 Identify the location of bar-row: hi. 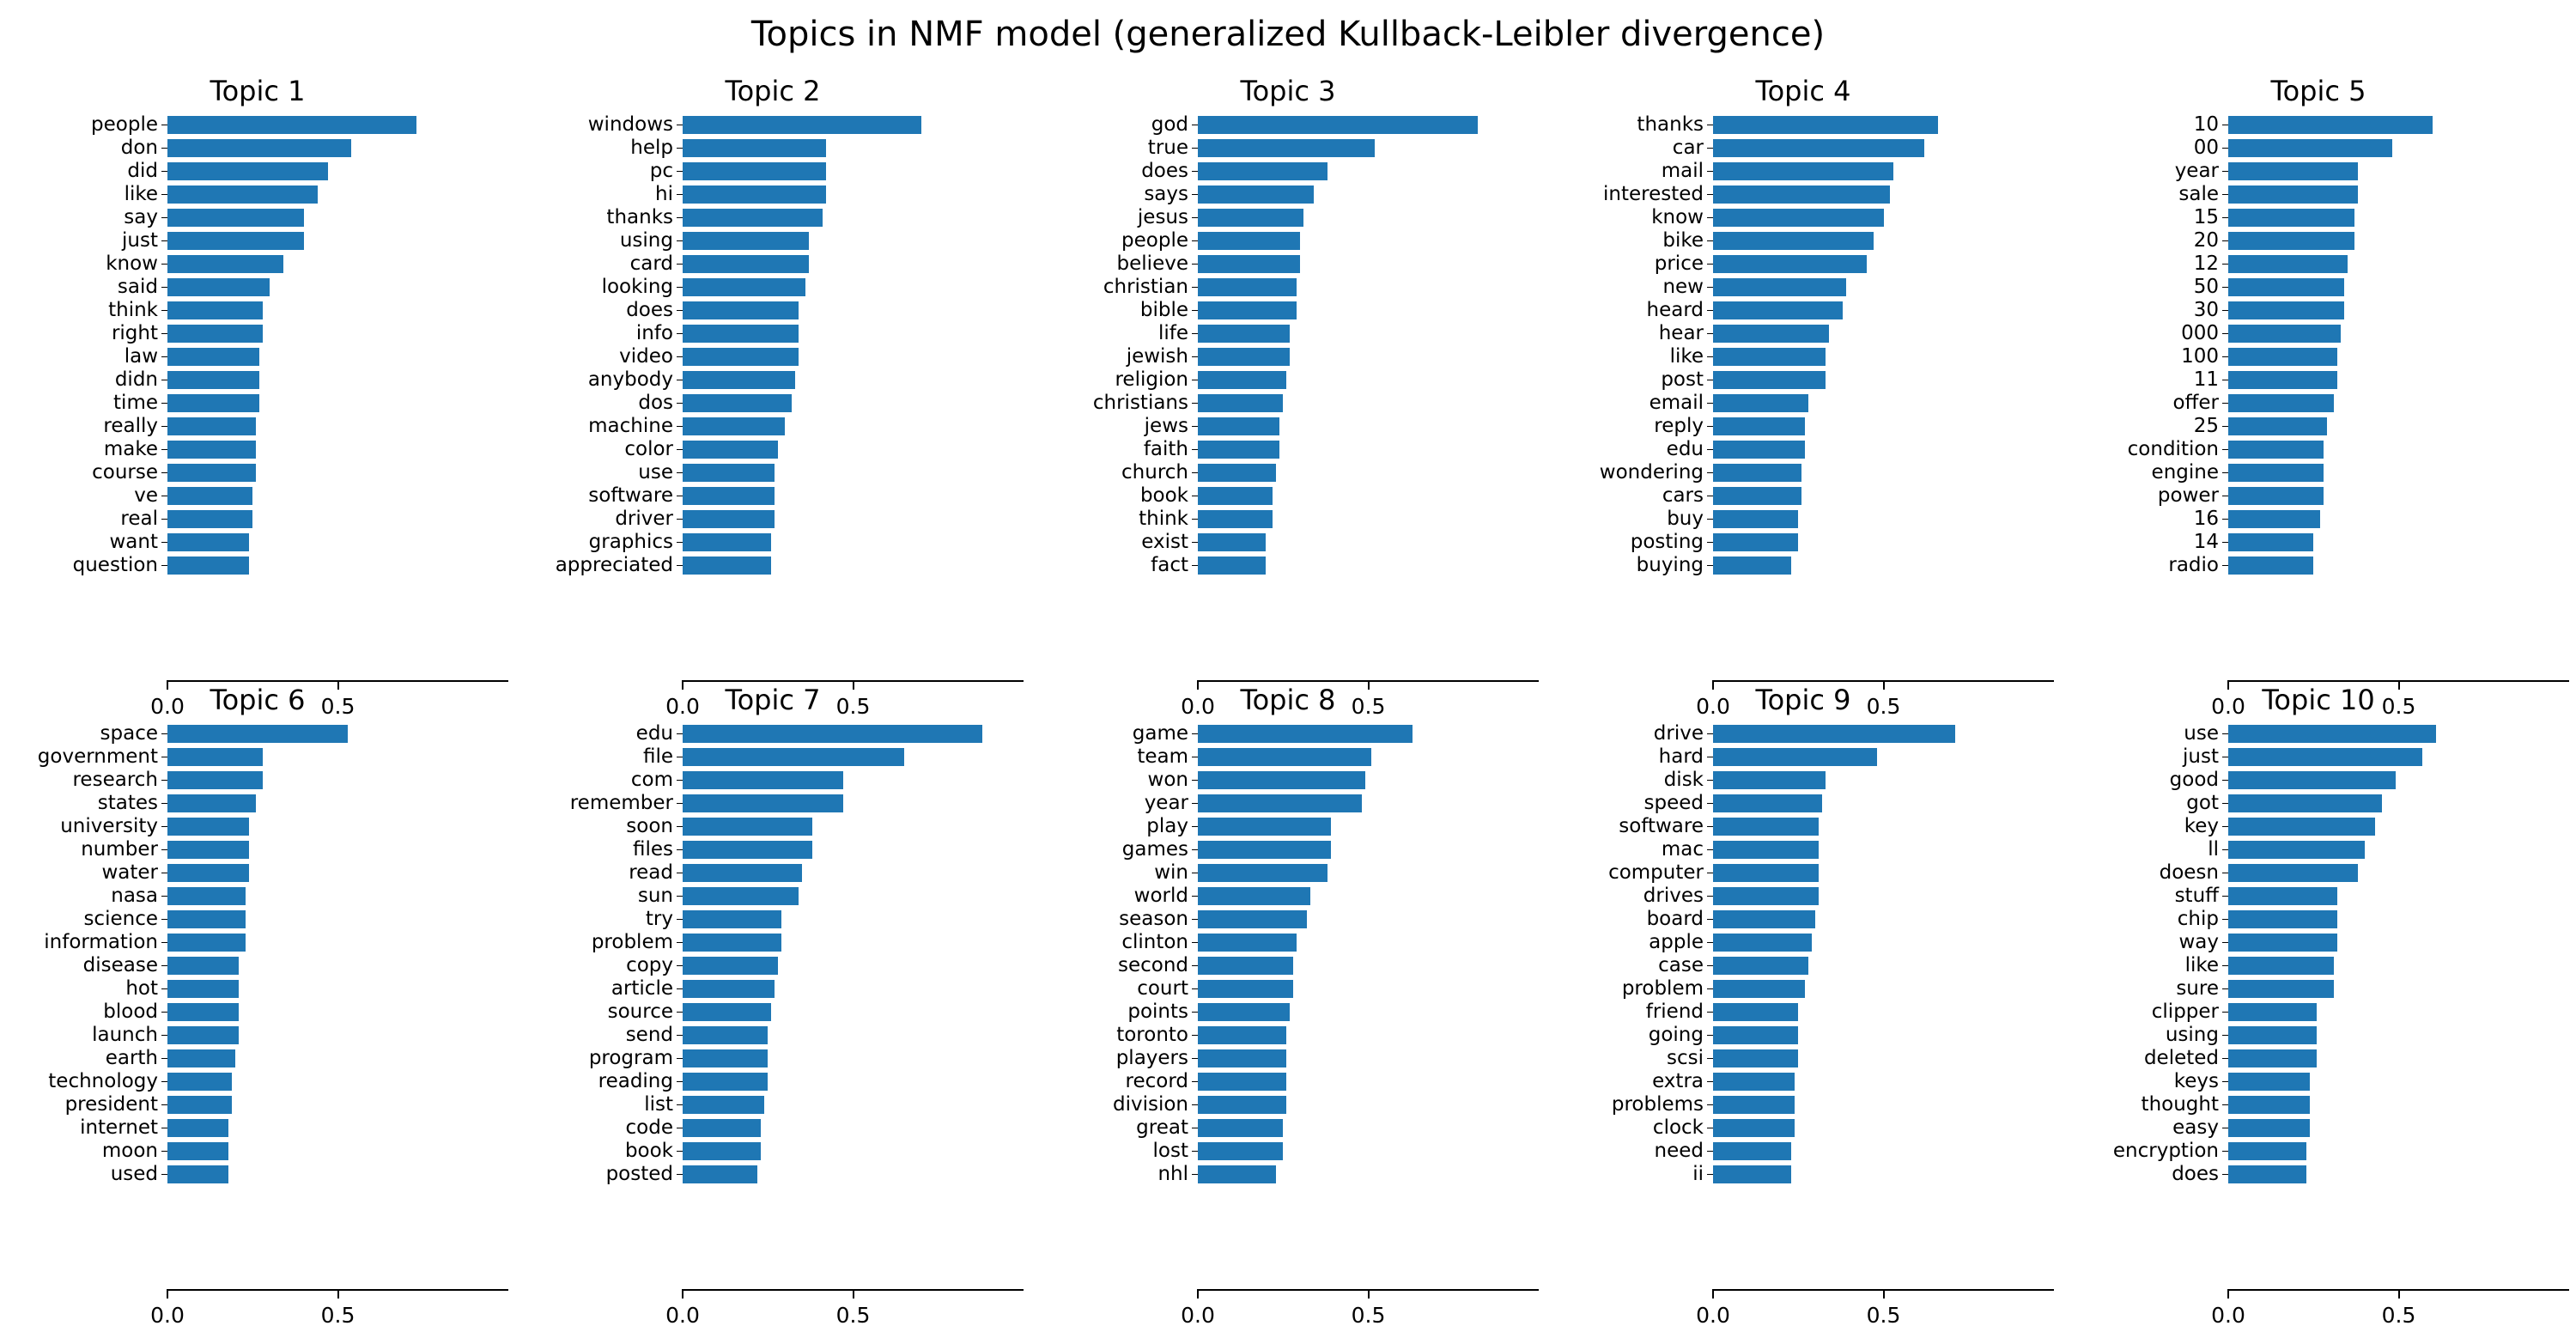
(839, 194).